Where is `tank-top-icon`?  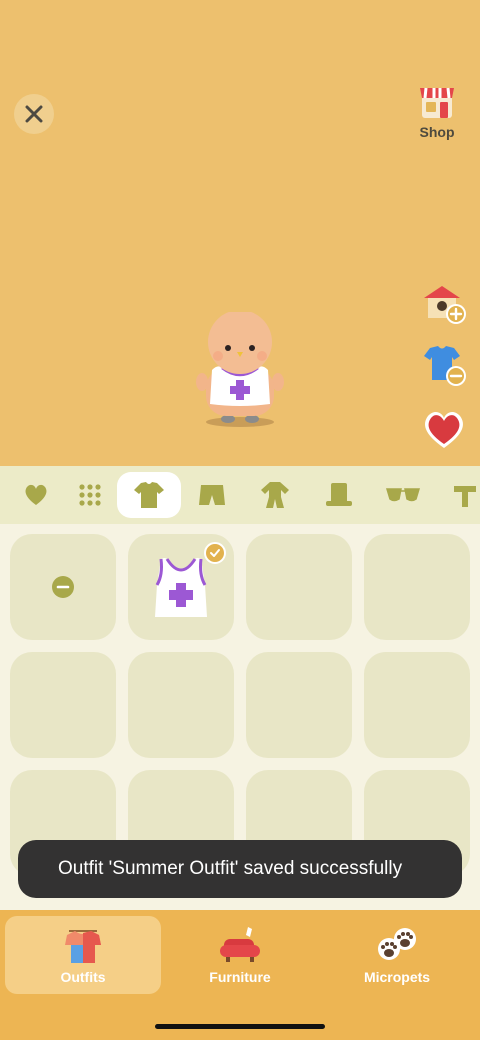 tank-top-icon is located at coordinates (181, 587).